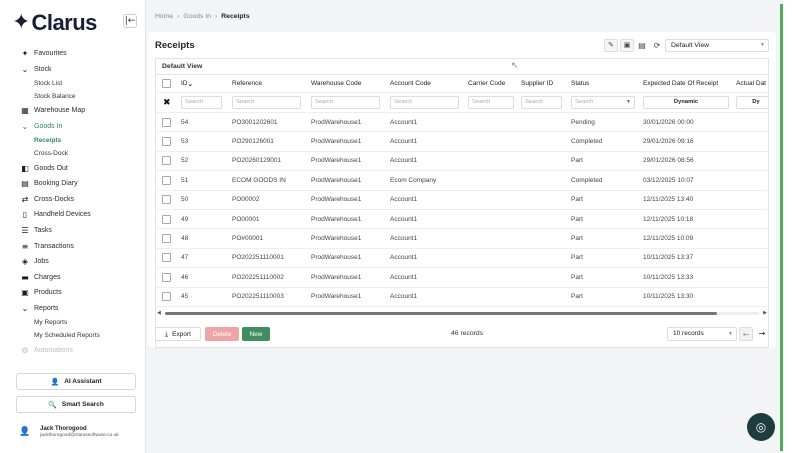 The image size is (800, 453). Describe the element at coordinates (187, 83) in the screenshot. I see `column-header: ID ⌄` at that location.